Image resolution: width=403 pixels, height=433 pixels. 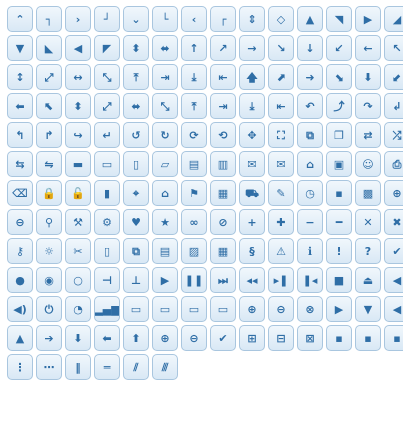 What do you see at coordinates (136, 309) in the screenshot?
I see `battery-0-button: ▭` at bounding box center [136, 309].